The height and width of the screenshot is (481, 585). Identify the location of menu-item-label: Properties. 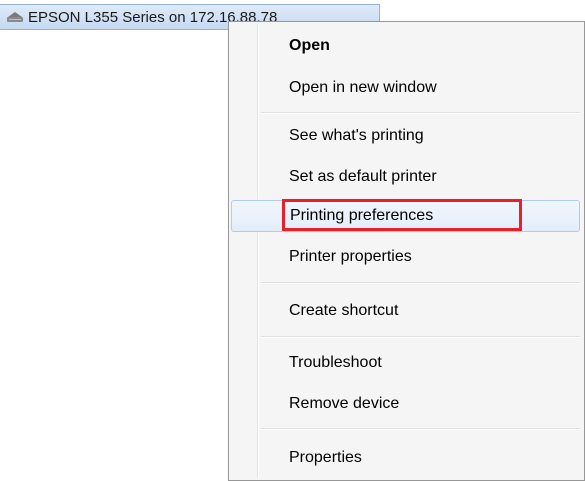
(325, 457).